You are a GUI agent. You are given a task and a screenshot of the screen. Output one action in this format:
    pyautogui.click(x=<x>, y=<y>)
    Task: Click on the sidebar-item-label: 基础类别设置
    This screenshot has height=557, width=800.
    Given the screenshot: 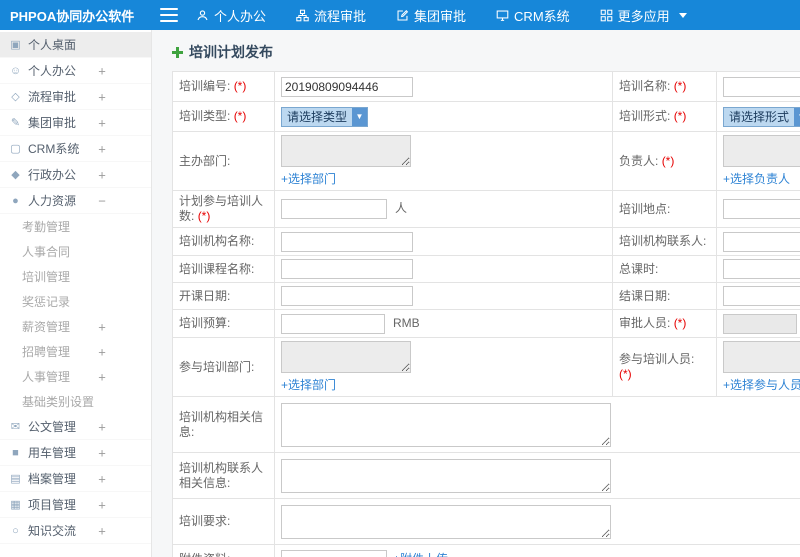 What is the action you would take?
    pyautogui.click(x=58, y=402)
    